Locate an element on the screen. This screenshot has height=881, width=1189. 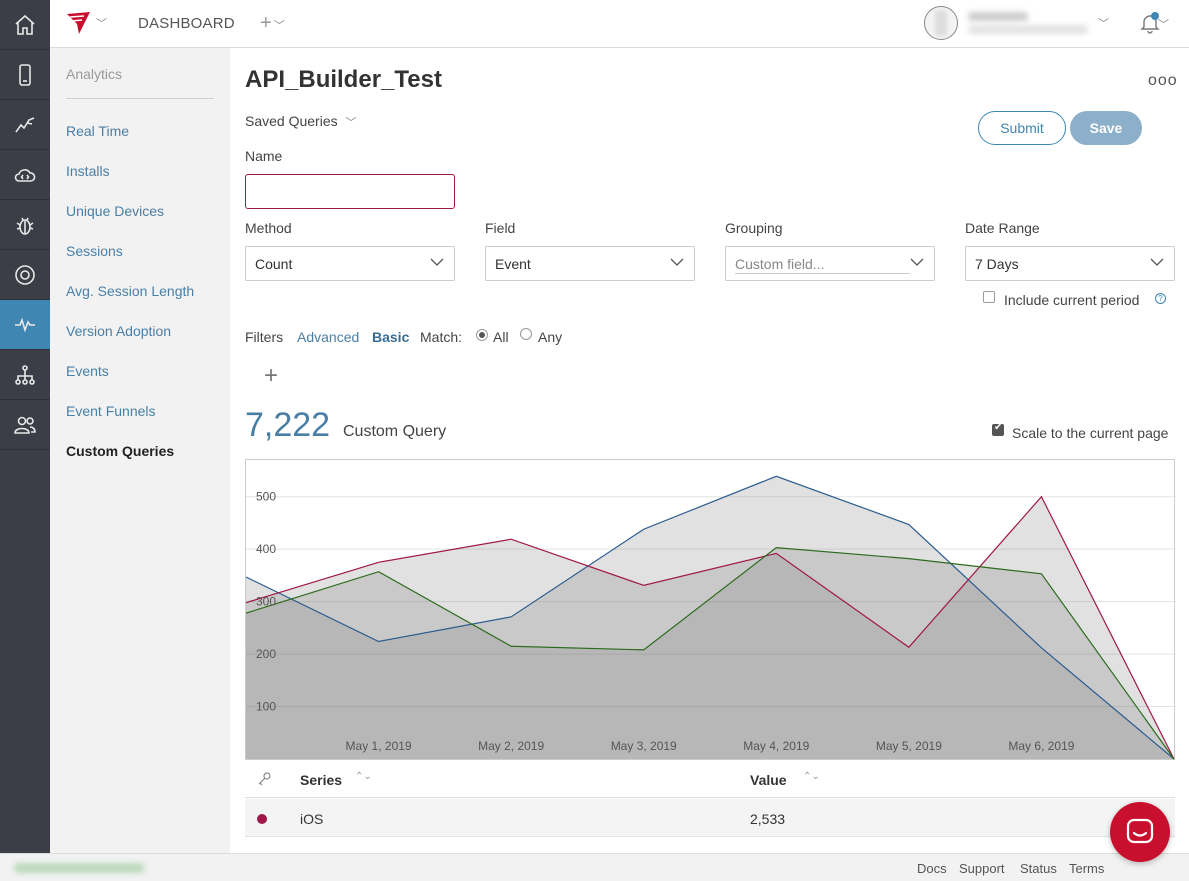
x-tick-label: May 2, 2019 is located at coordinates (511, 746).